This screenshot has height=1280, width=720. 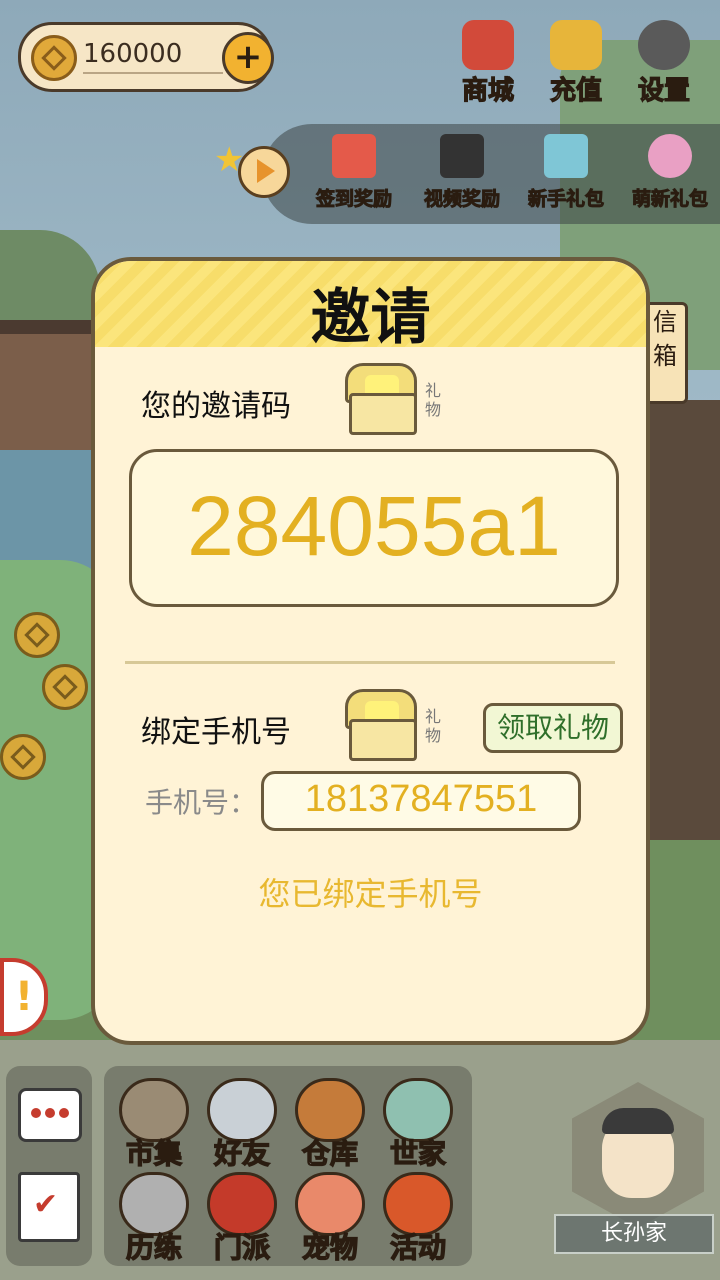 I want to click on cute-newbie-pack-label: 萌新礼包, so click(x=669, y=199).